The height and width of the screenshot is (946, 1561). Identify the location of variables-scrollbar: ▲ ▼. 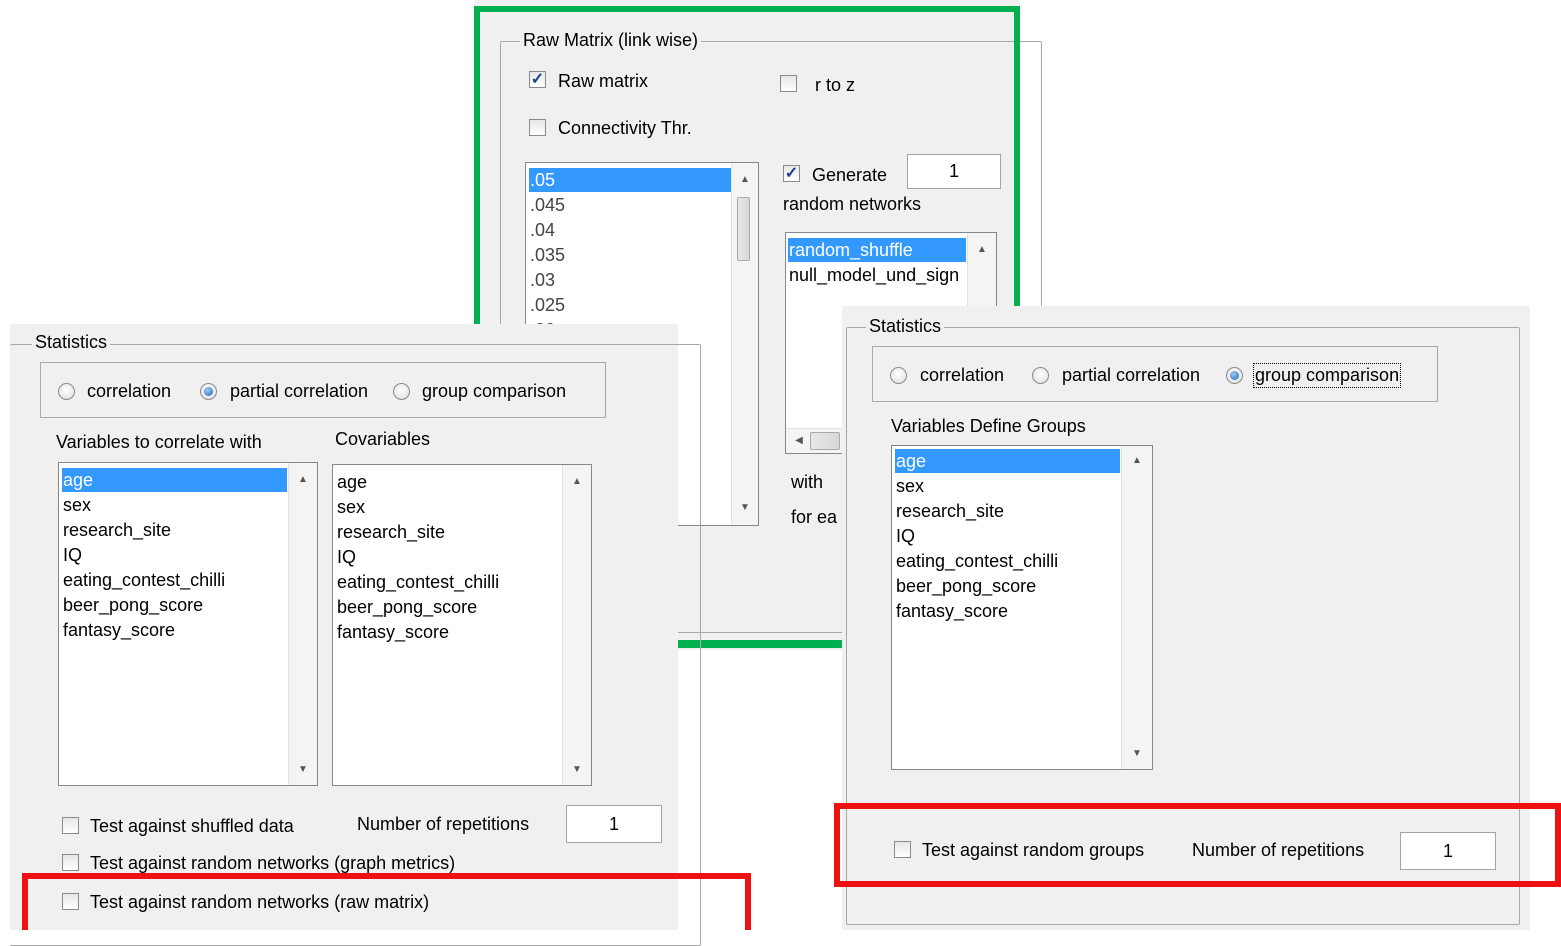
(302, 624).